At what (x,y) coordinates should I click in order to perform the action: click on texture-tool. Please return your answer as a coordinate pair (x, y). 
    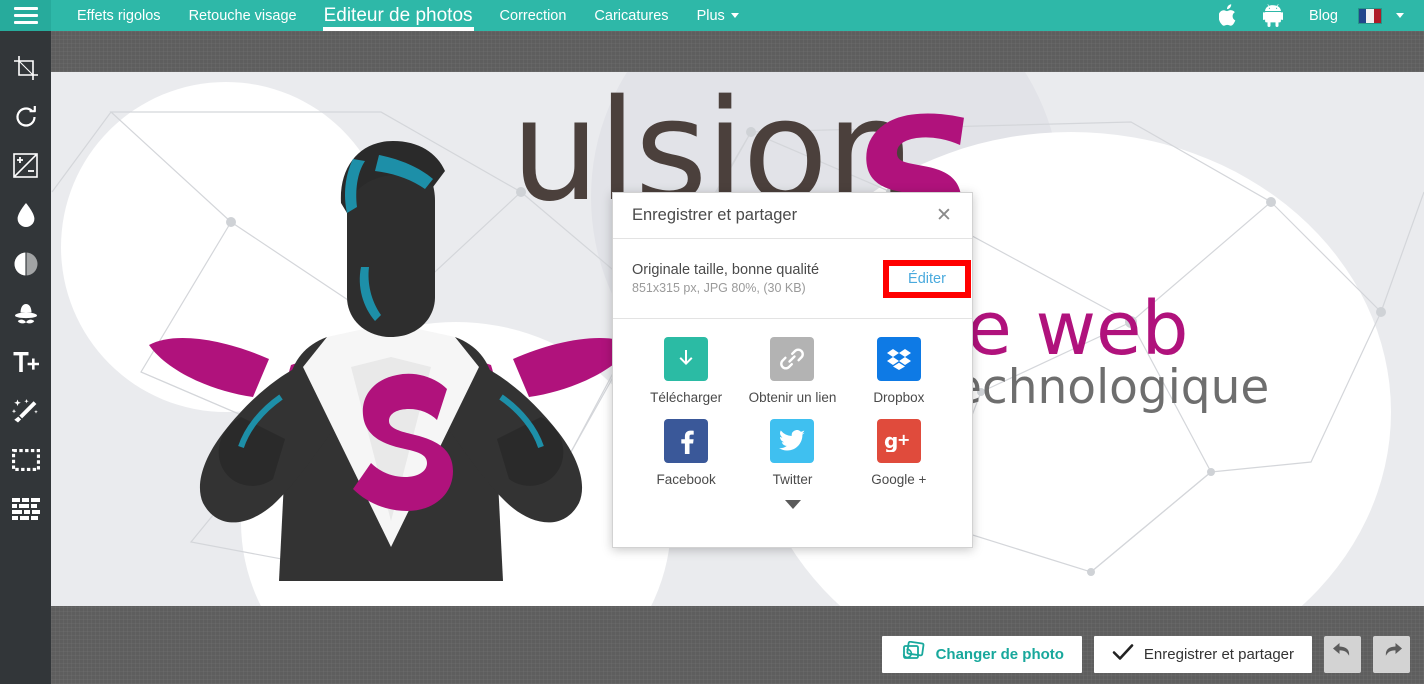
    Looking at the image, I should click on (25, 508).